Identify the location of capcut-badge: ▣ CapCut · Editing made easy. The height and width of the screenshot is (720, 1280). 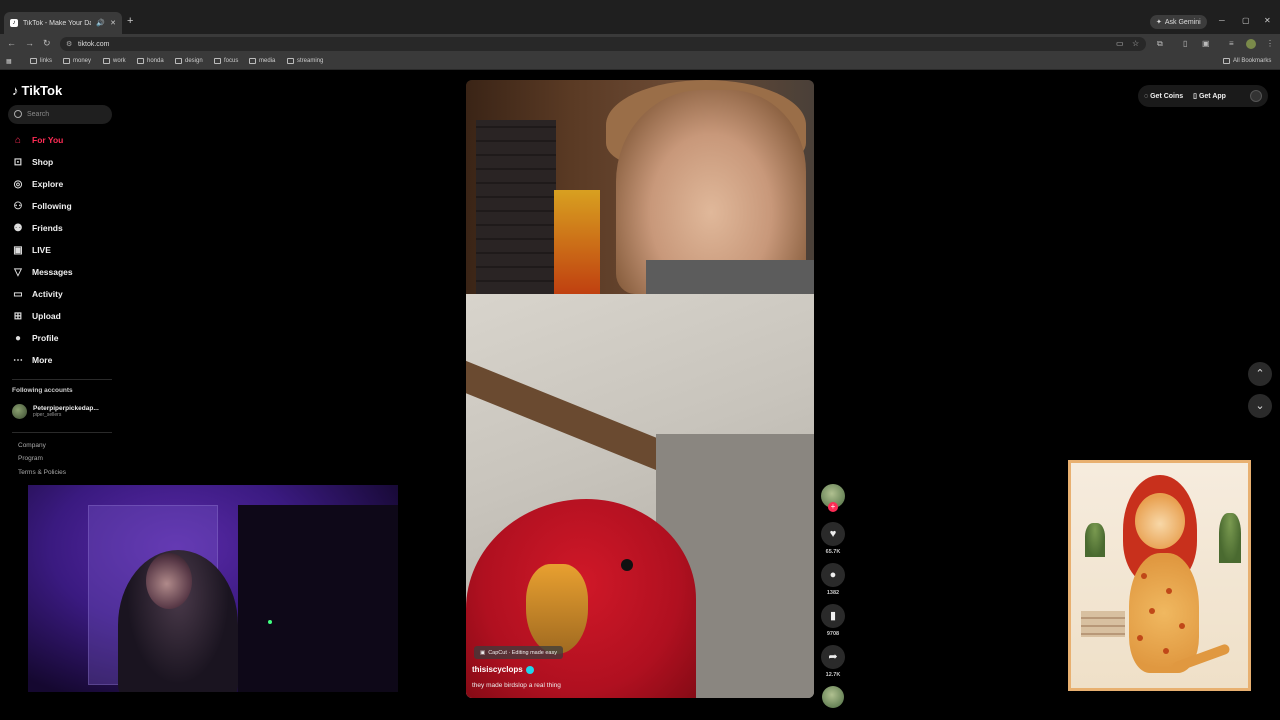
(518, 652).